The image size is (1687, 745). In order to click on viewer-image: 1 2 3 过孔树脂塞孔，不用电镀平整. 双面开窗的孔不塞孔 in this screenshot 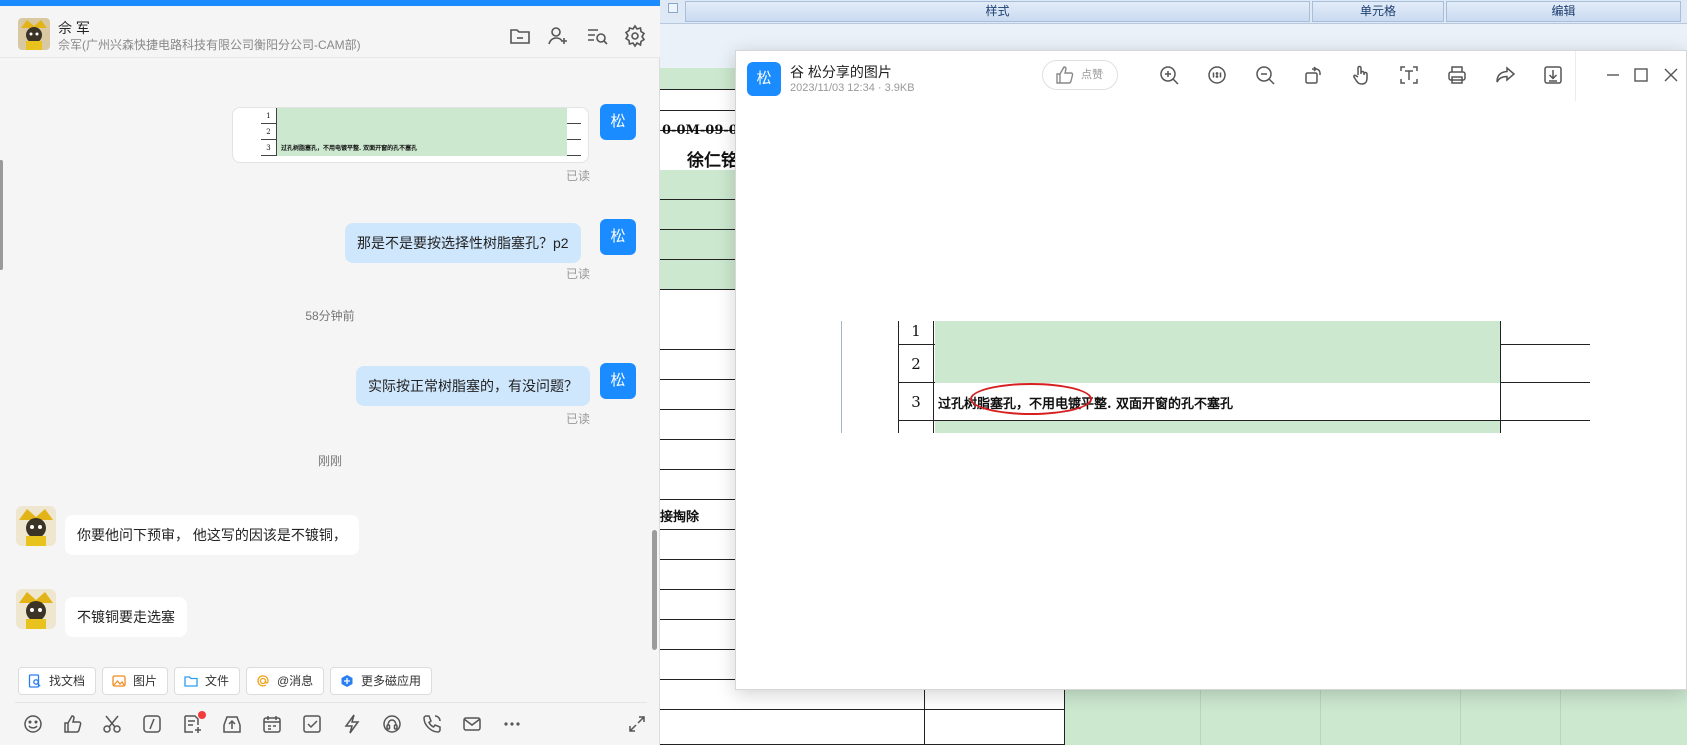, I will do `click(1215, 377)`.